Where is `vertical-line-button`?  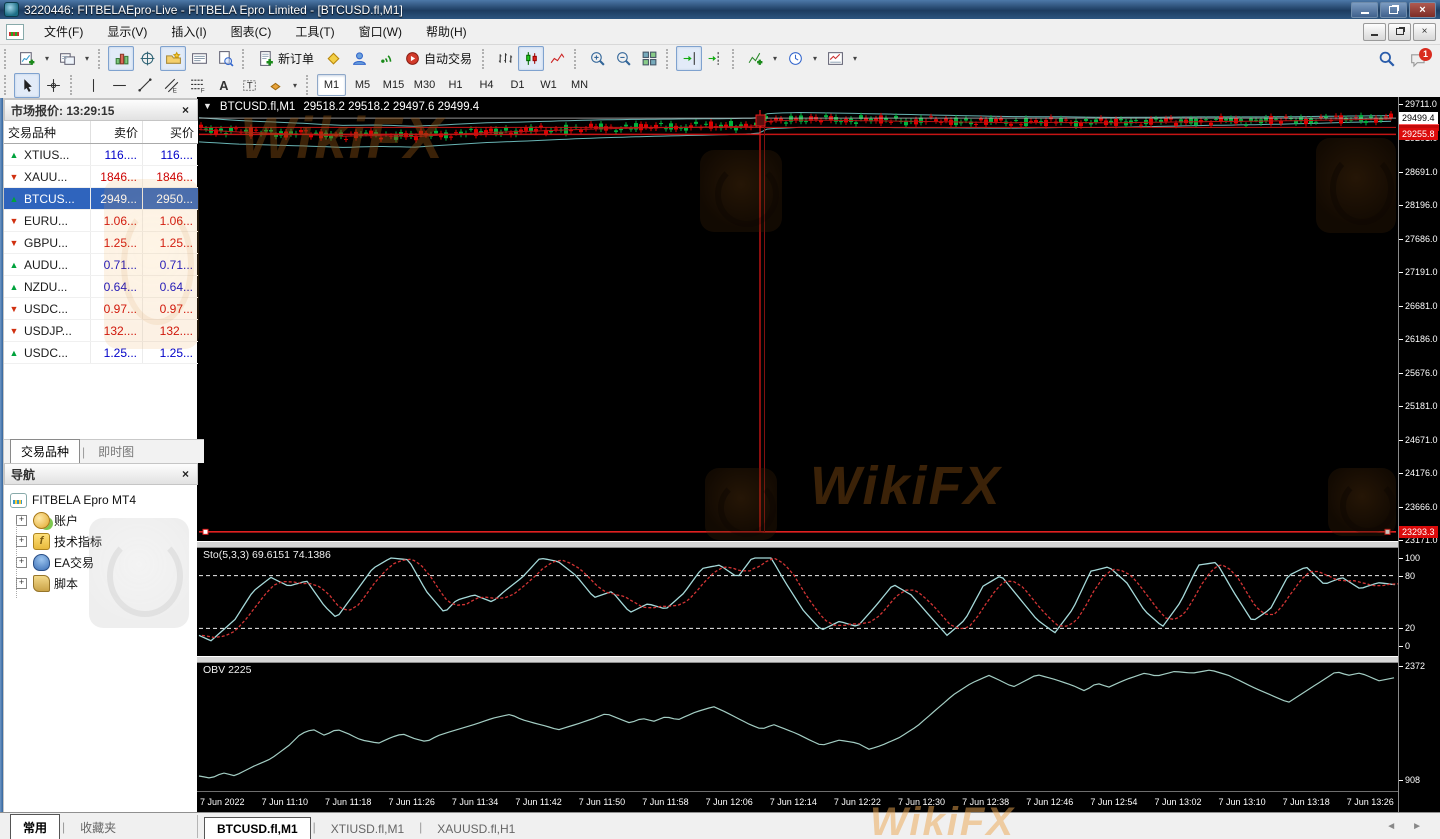 vertical-line-button is located at coordinates (93, 85).